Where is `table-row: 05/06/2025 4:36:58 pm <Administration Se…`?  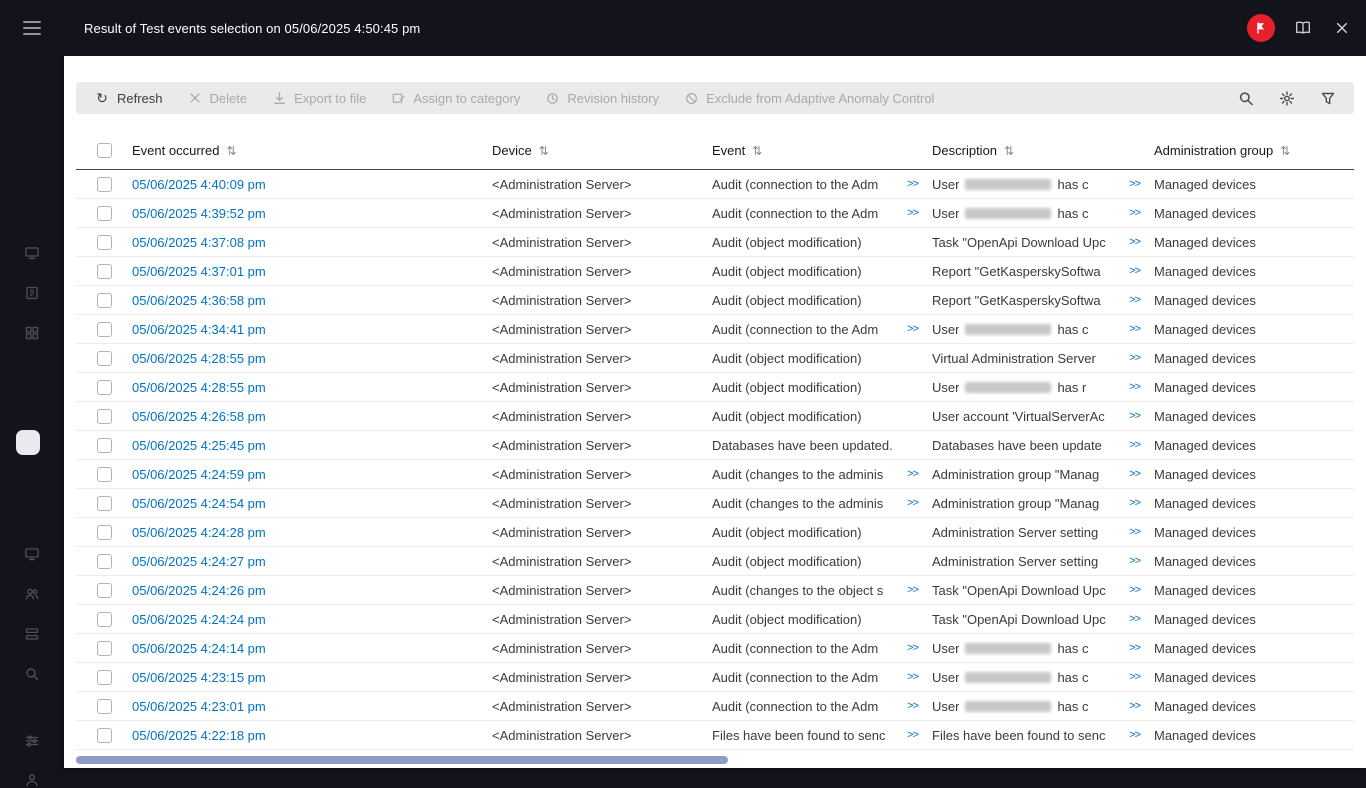
table-row: 05/06/2025 4:36:58 pm <Administration Se… is located at coordinates (715, 300).